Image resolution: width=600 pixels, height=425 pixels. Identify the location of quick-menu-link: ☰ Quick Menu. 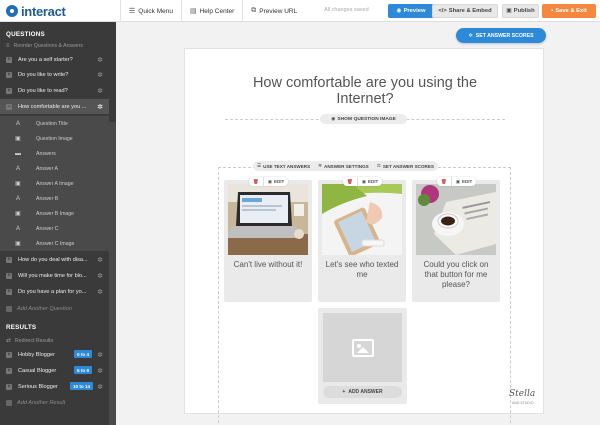
(150, 11).